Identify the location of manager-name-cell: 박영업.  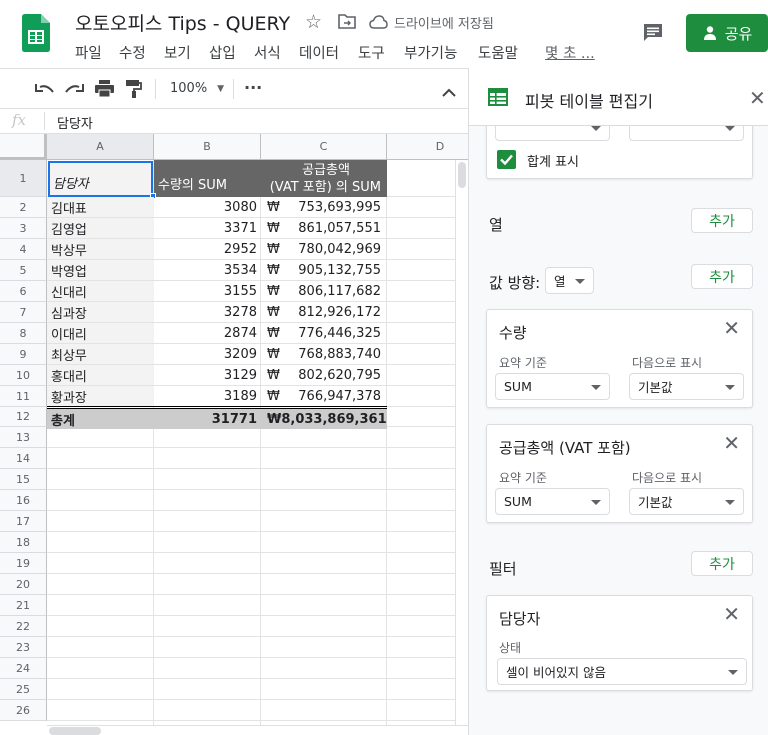
(100, 270).